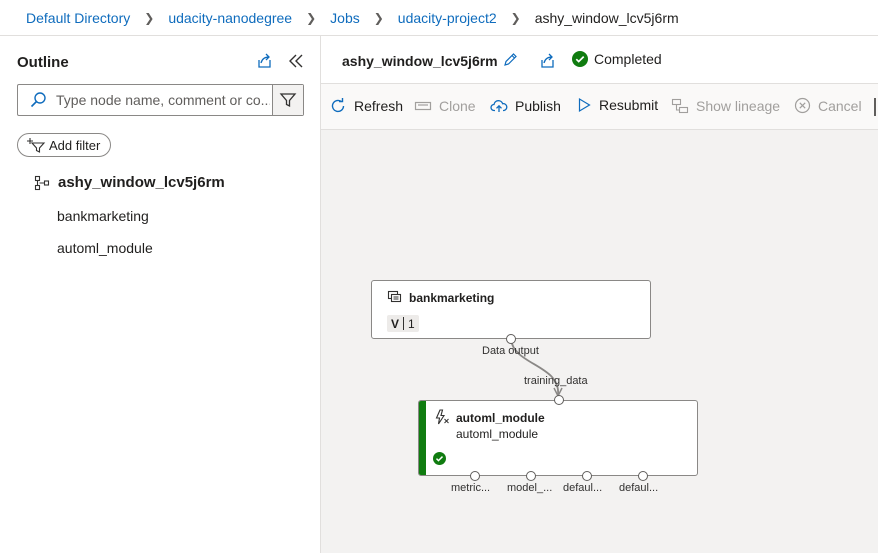 The image size is (878, 553). I want to click on clone-label: Clone, so click(457, 106).